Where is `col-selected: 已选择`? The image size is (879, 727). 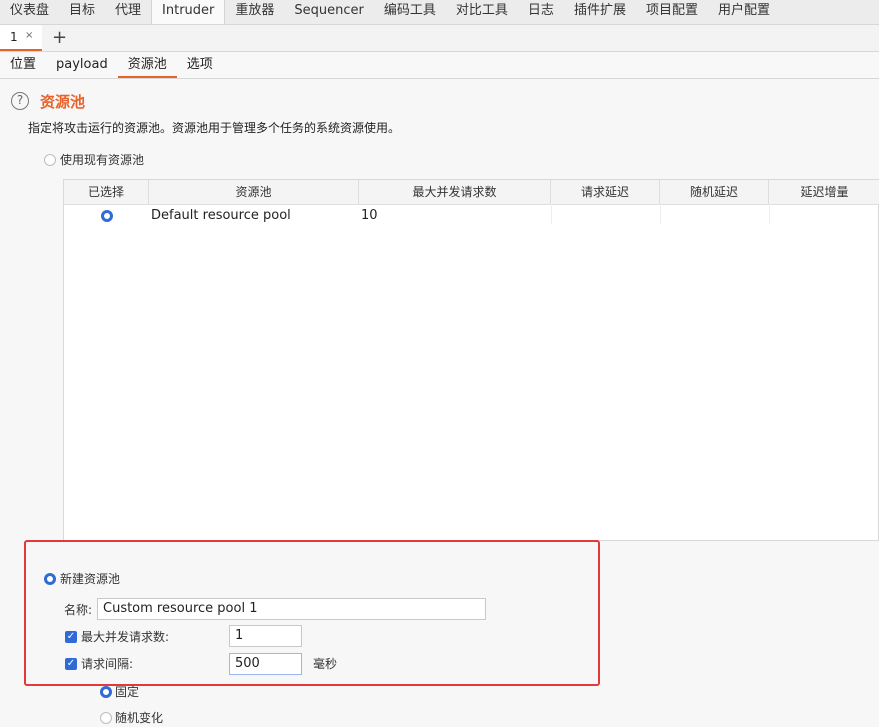
col-selected: 已选择 is located at coordinates (106, 192).